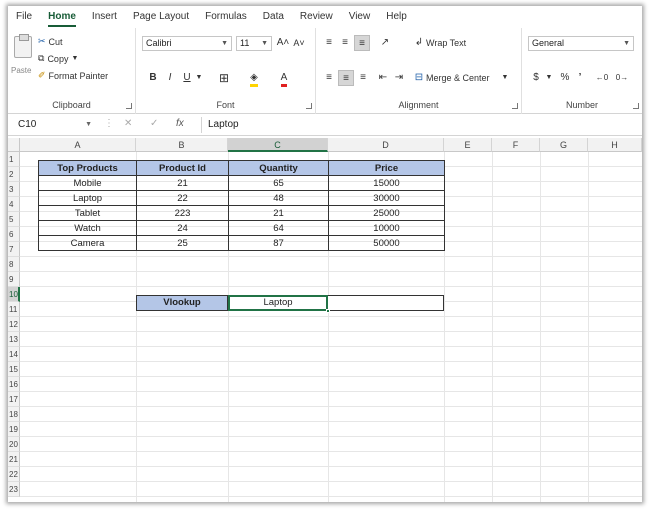  I want to click on percent-button: %, so click(565, 78).